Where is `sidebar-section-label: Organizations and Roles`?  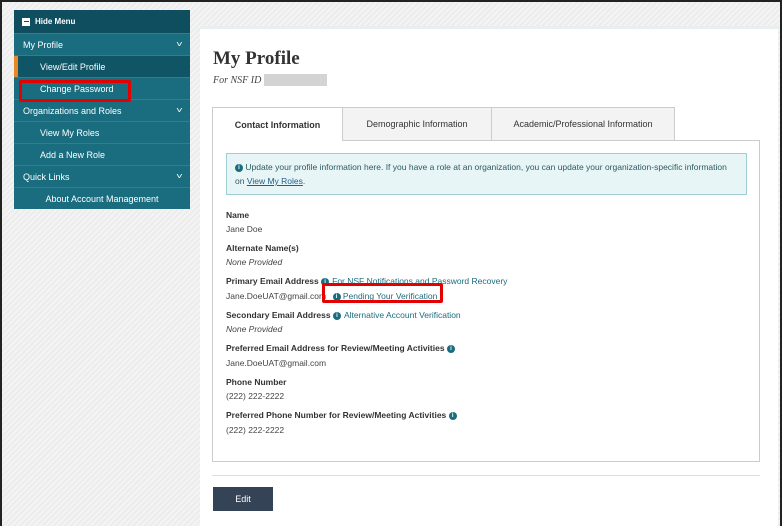
sidebar-section-label: Organizations and Roles is located at coordinates (72, 110).